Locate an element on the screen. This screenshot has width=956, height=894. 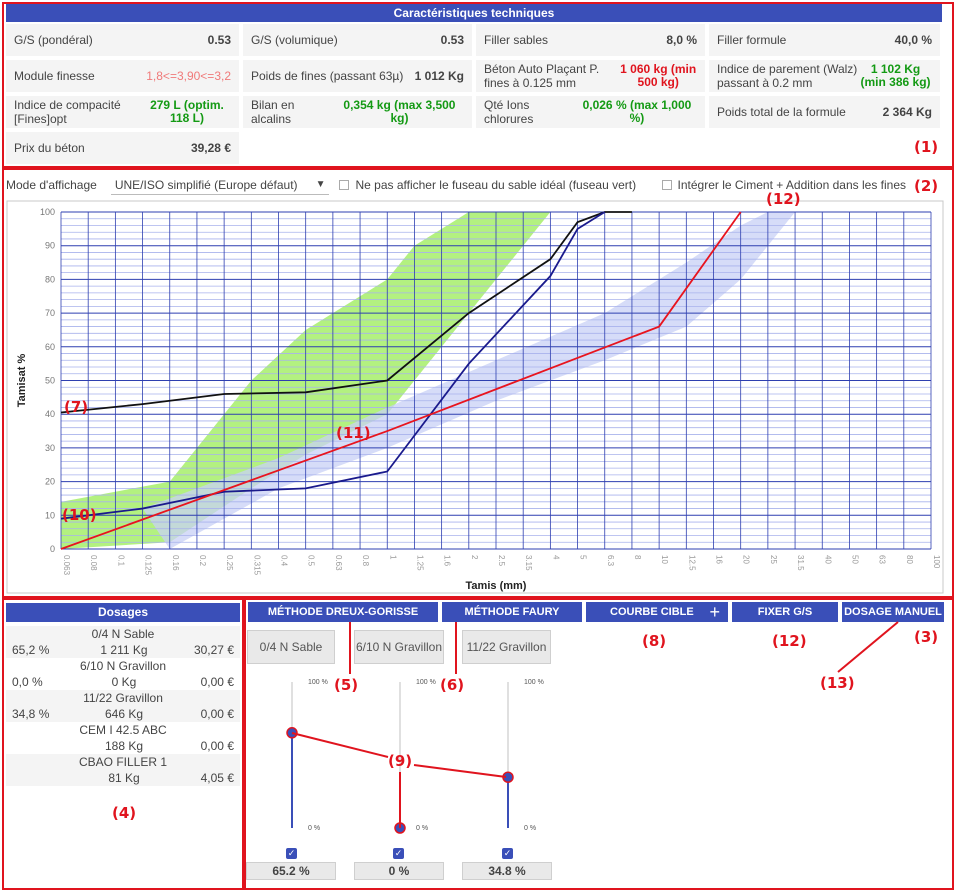
spec-label: Béton Auto Plaçant P. fines à 0.125 mm is located at coordinates (542, 76).